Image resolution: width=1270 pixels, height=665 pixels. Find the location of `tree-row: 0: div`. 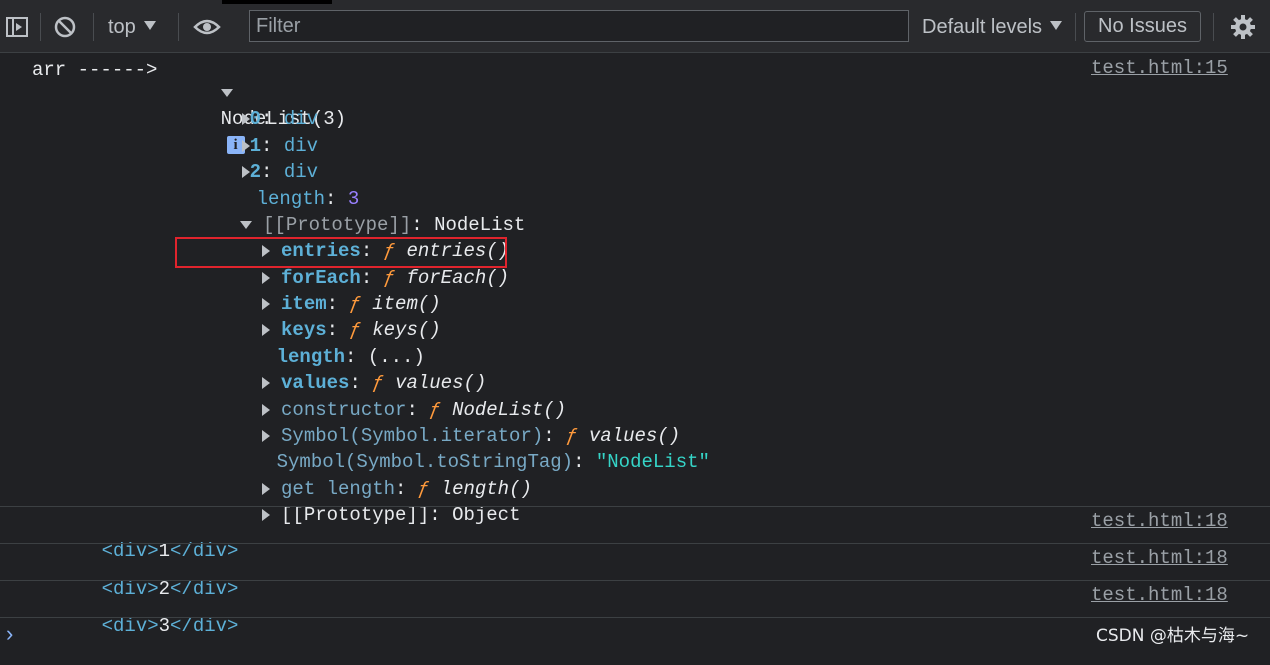

tree-row: 0: div is located at coordinates (257, 105).